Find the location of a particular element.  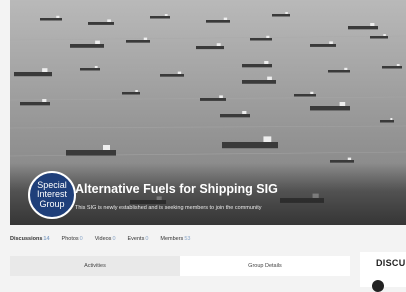

tab-members: Members53 is located at coordinates (175, 239).